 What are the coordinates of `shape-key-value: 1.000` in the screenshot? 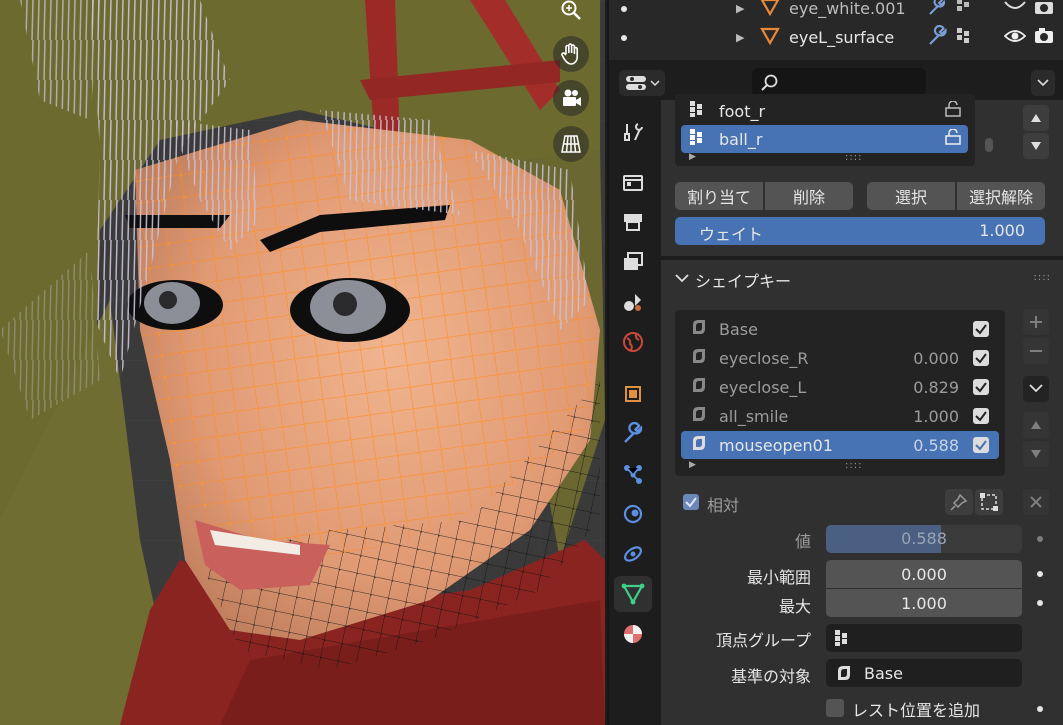 It's located at (936, 416).